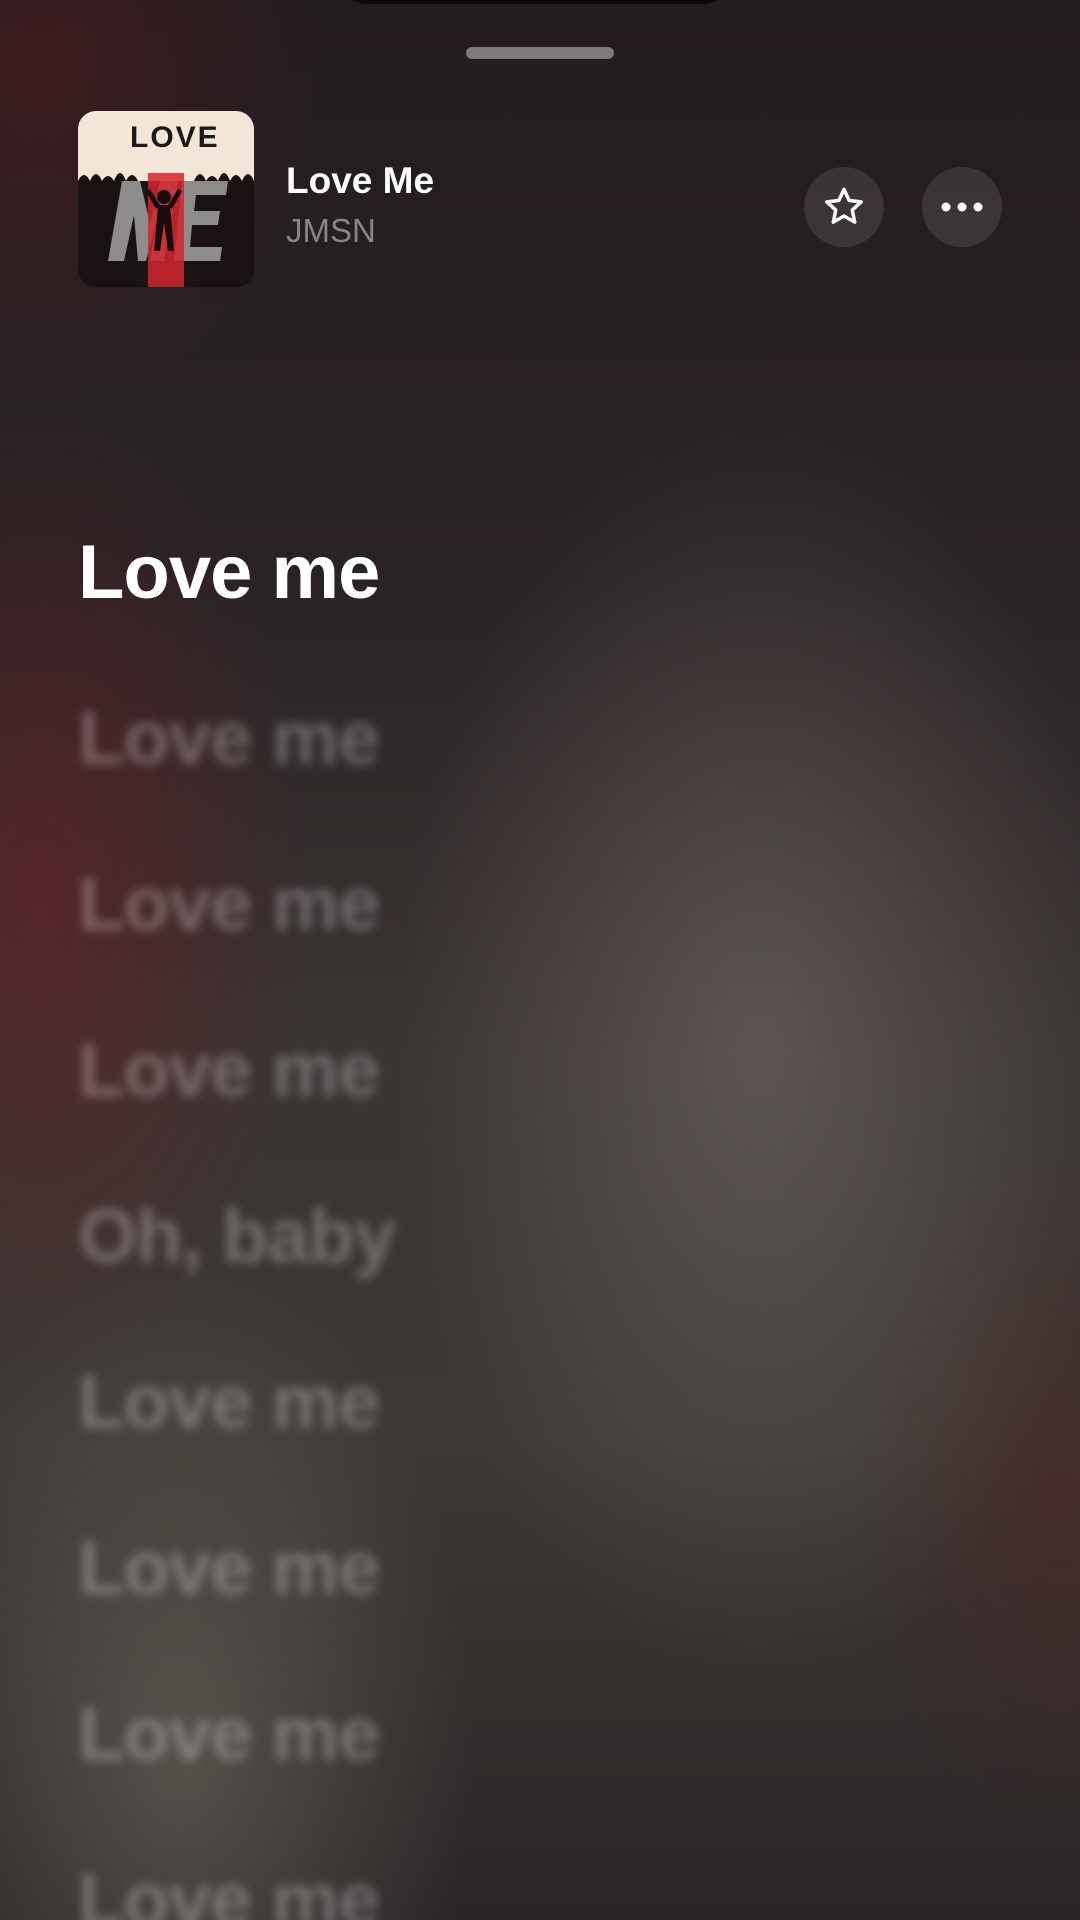 The height and width of the screenshot is (1920, 1080). Describe the element at coordinates (535, 2) in the screenshot. I see `device-notch` at that location.